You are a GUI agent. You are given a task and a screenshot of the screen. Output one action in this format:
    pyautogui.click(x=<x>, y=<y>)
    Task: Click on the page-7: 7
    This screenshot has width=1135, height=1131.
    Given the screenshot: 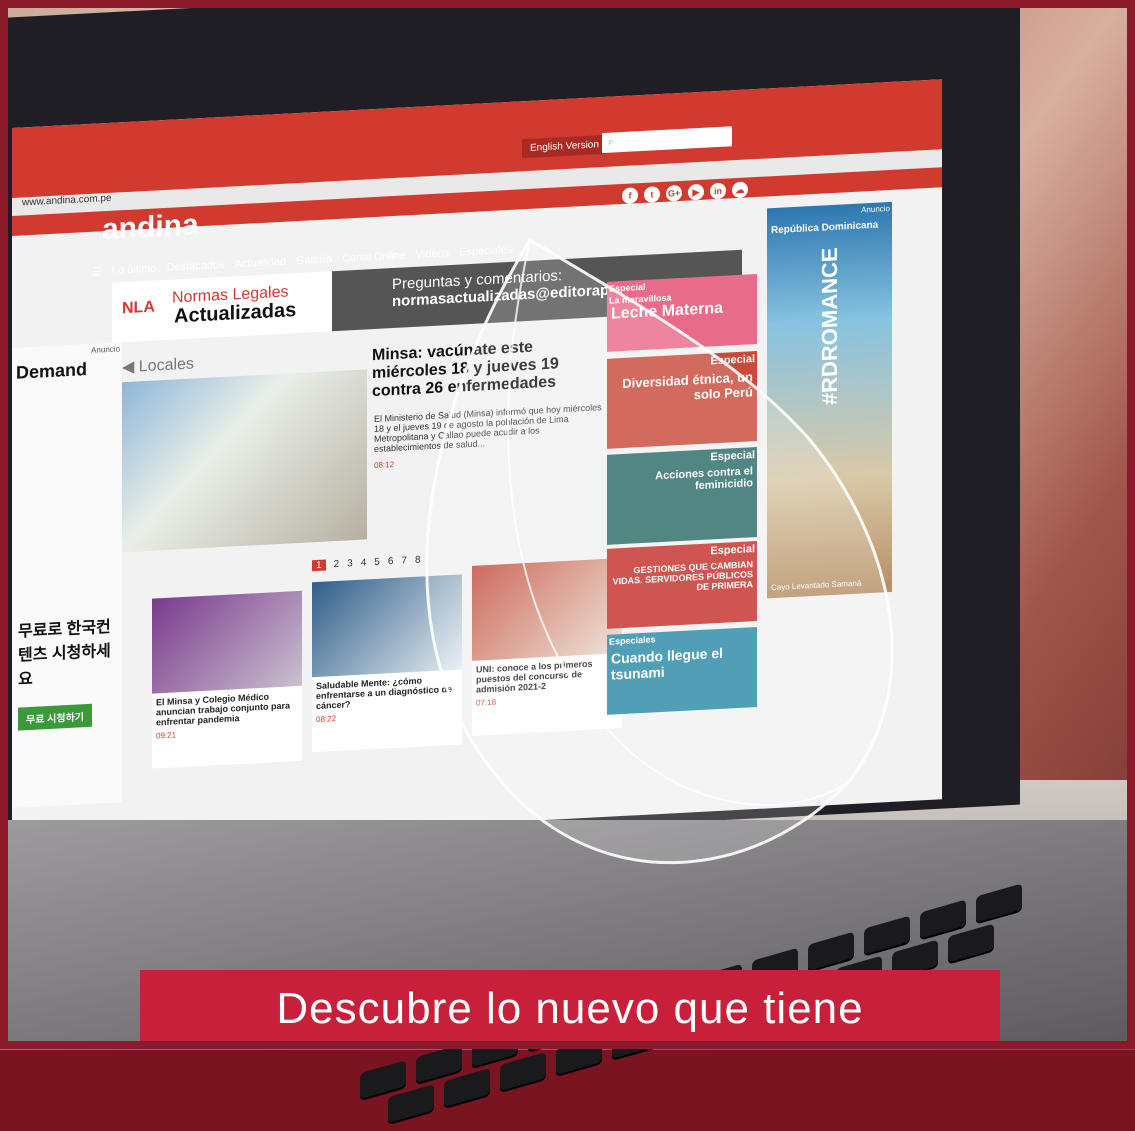 What is the action you would take?
    pyautogui.click(x=404, y=560)
    